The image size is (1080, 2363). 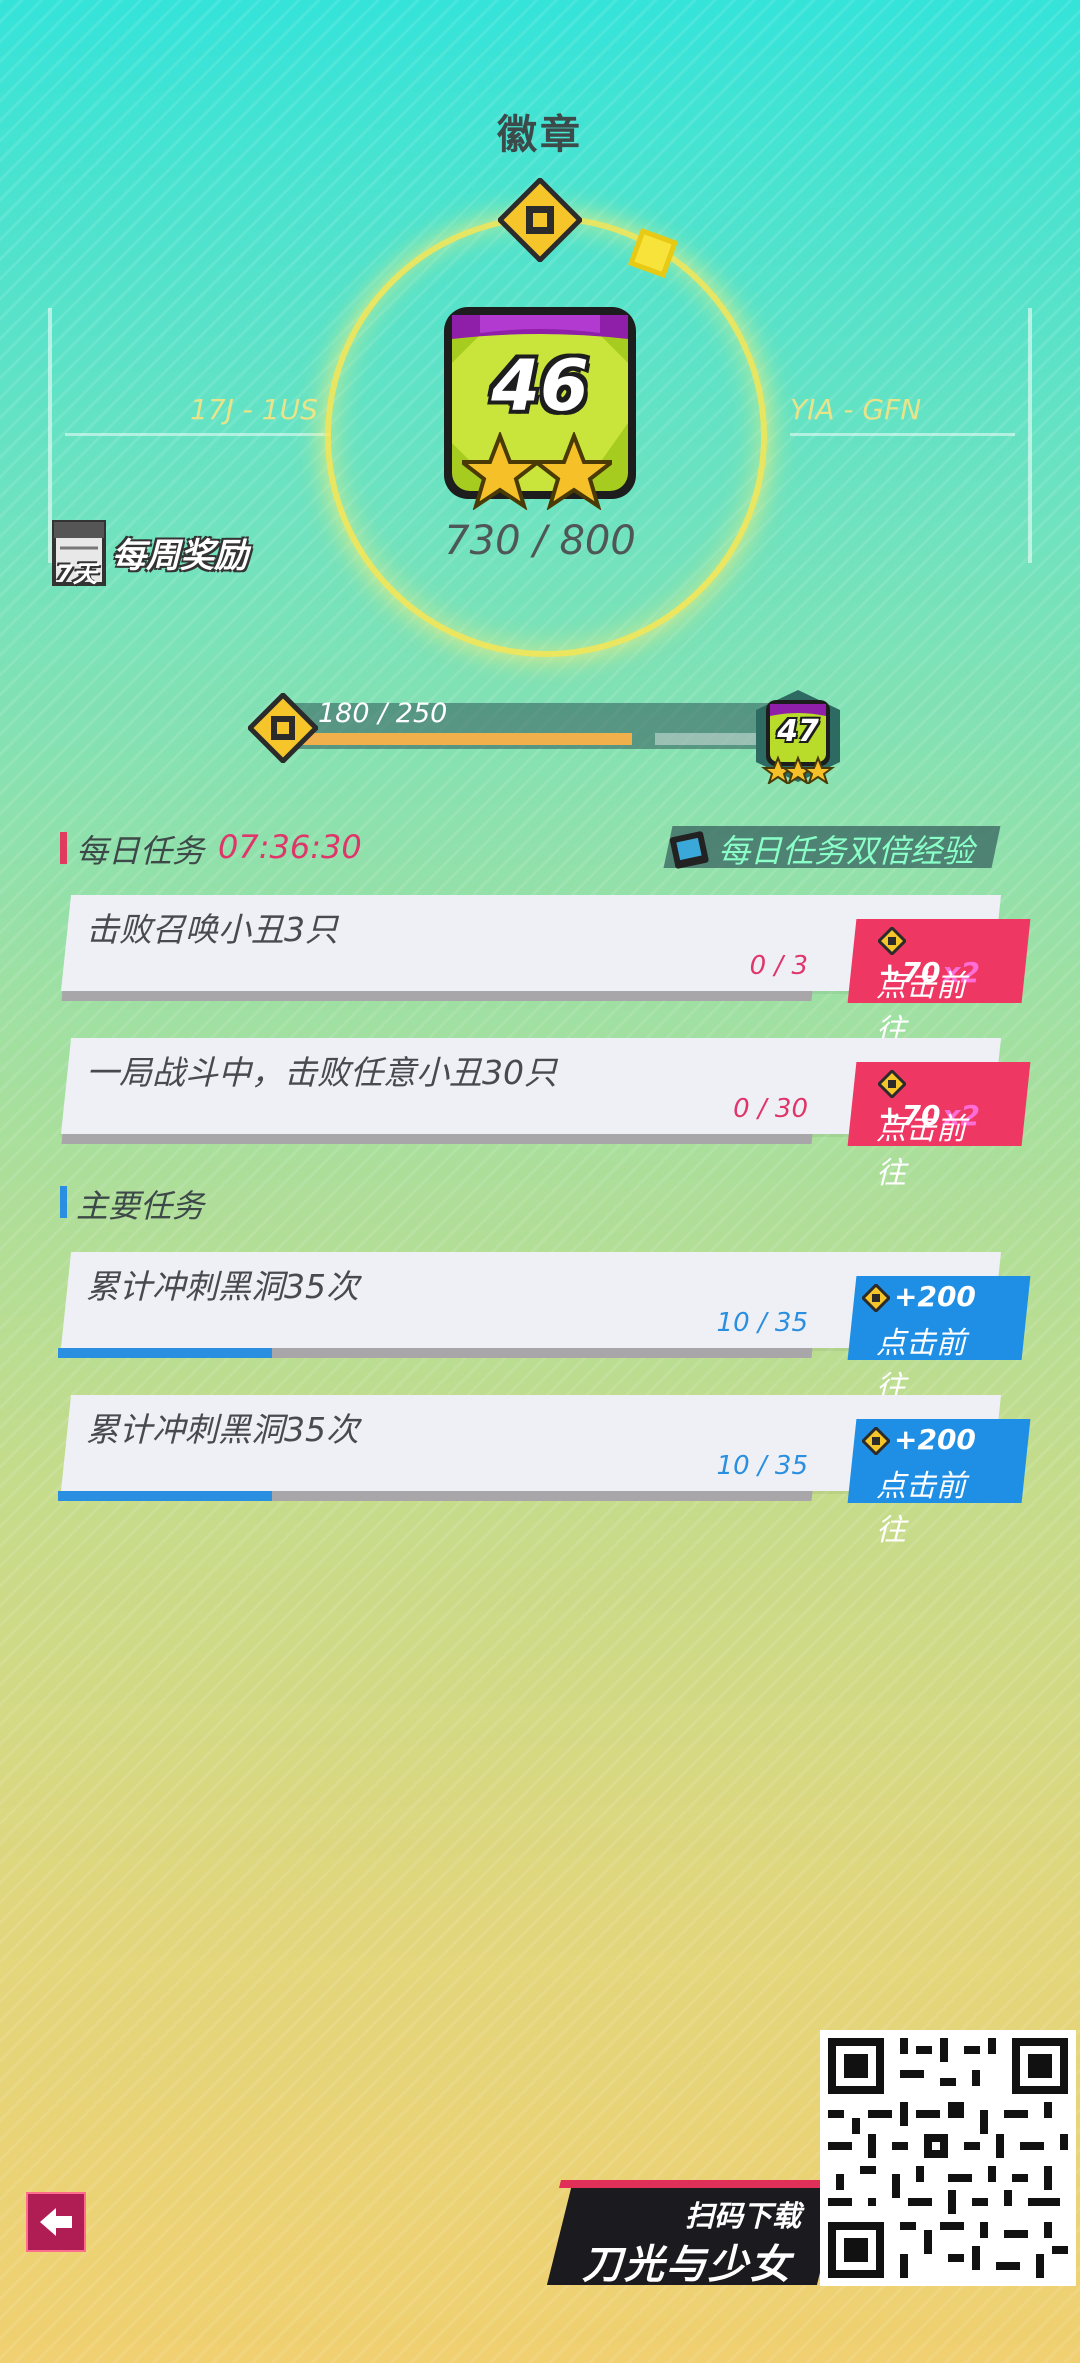 I want to click on code-left: 17J - 1US, so click(x=254, y=409).